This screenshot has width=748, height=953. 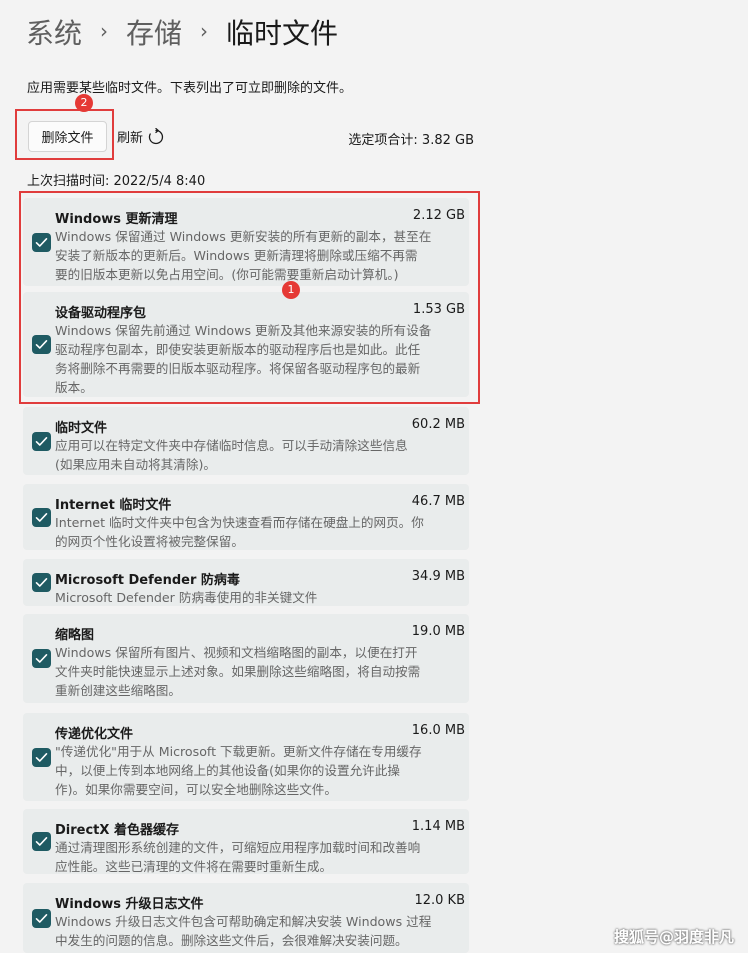 What do you see at coordinates (116, 181) in the screenshot?
I see `last-scan-time: 上次扫描时间: 2022/5/4 8:40` at bounding box center [116, 181].